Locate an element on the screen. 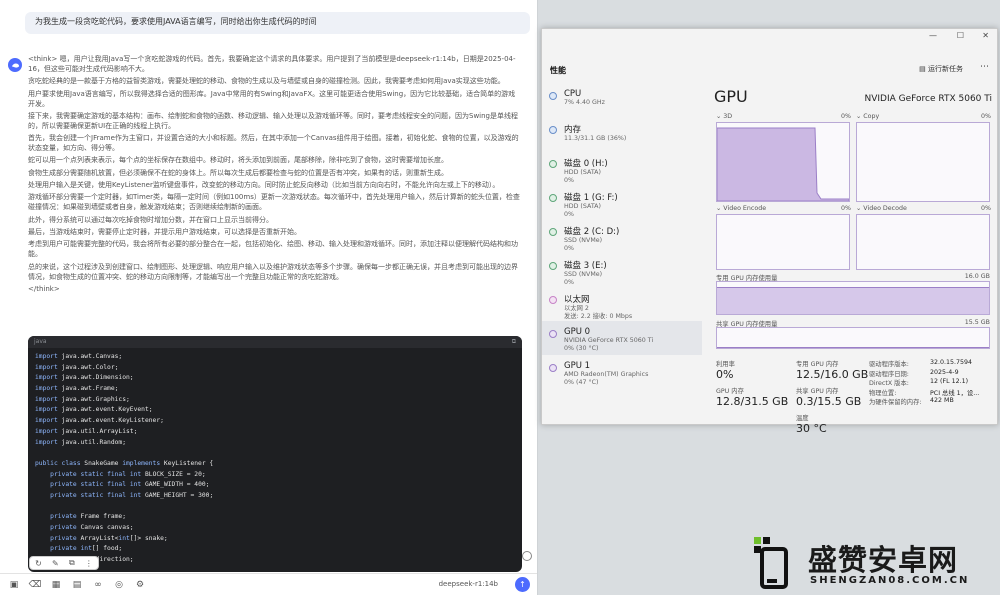 The width and height of the screenshot is (1000, 595). globe-icon: ◎ is located at coordinates (119, 585).